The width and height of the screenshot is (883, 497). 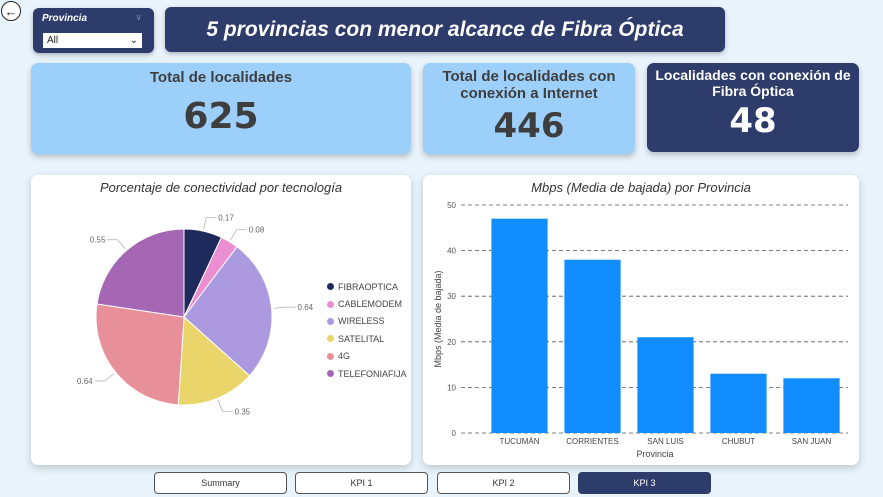 What do you see at coordinates (451, 205) in the screenshot?
I see `y-tick-label: 50` at bounding box center [451, 205].